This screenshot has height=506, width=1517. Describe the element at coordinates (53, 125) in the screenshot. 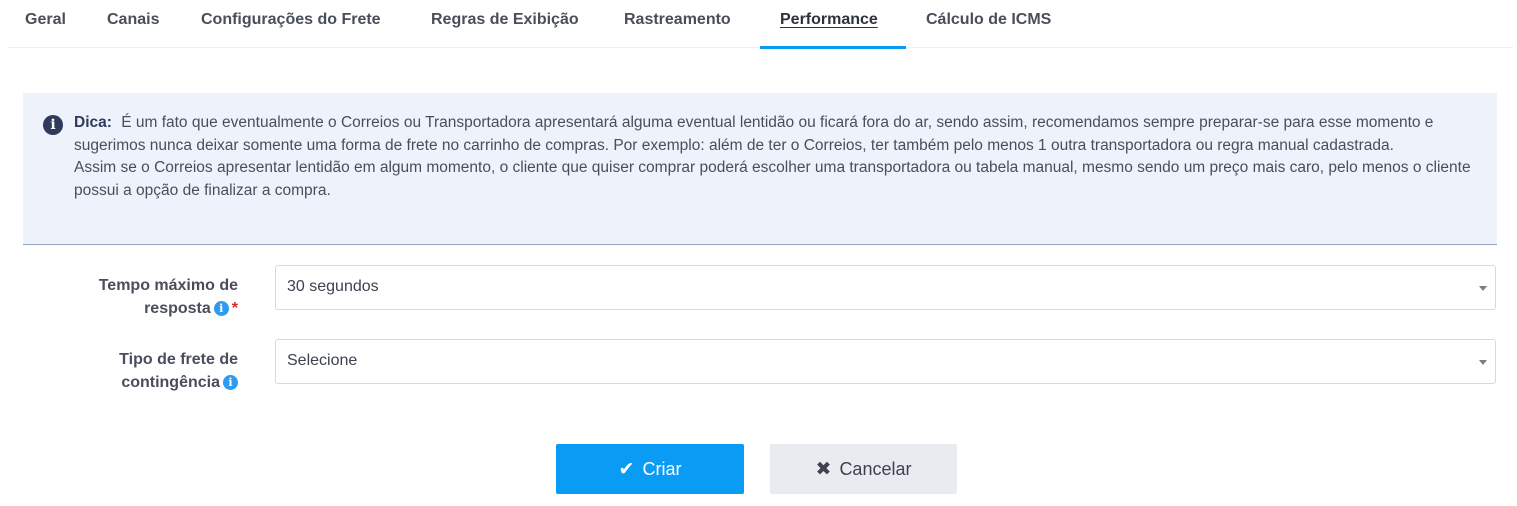

I see `info-circle-icon: i` at that location.